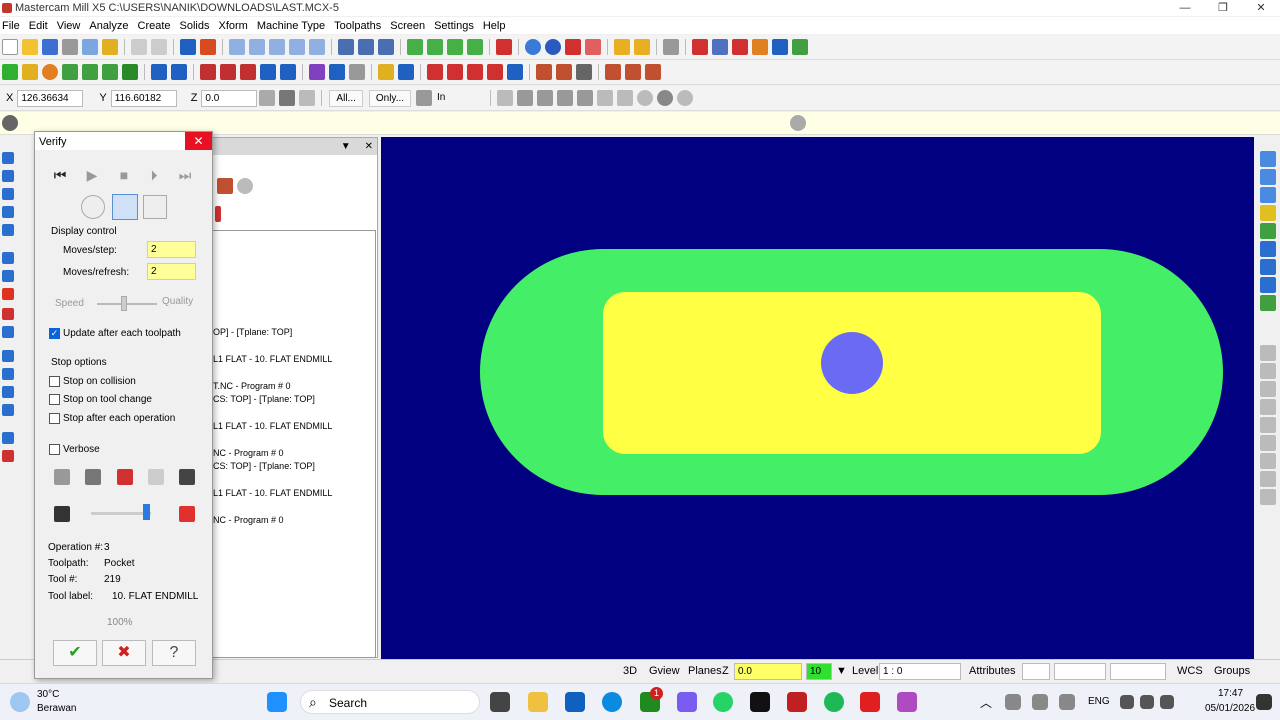 The image size is (1280, 720). Describe the element at coordinates (125, 477) in the screenshot. I see `chart-icon` at that location.